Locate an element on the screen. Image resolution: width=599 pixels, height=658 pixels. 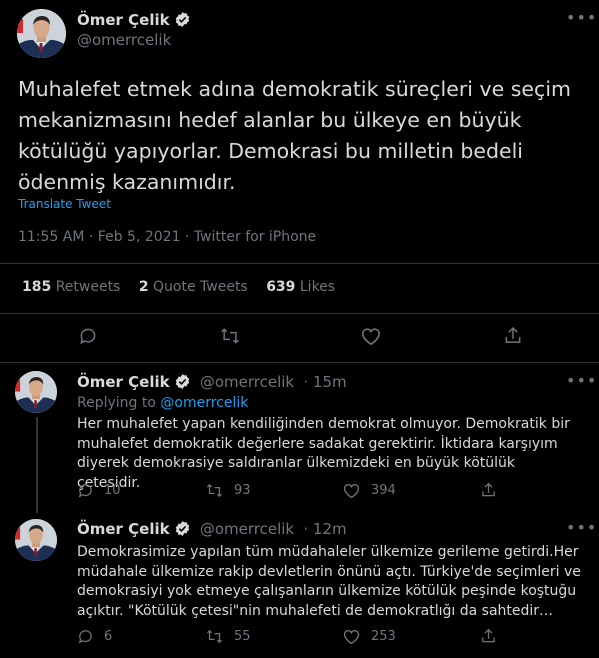
reply-icon: 10 is located at coordinates (99, 490).